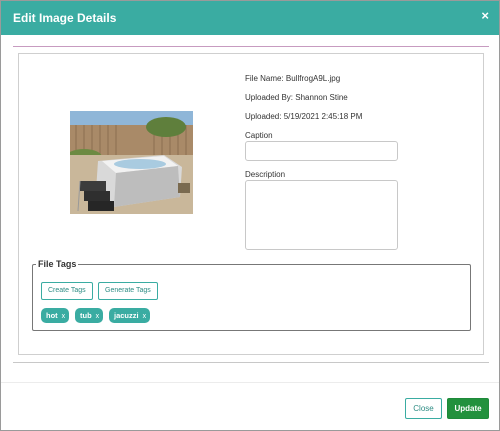 The width and height of the screenshot is (500, 431). I want to click on hot-tub-photo, so click(131, 162).